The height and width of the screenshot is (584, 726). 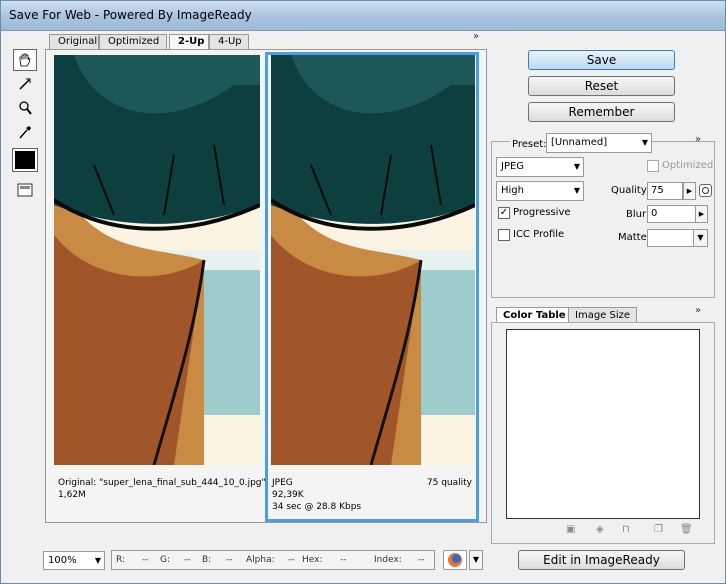 I want to click on quality-level-select: High ▼, so click(x=540, y=191).